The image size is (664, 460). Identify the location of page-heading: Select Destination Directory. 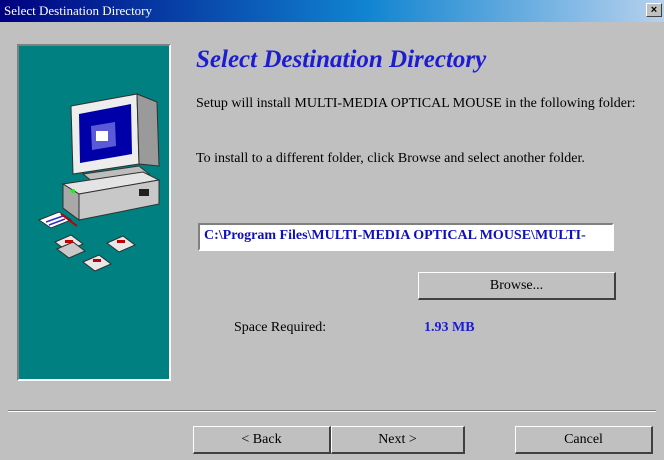
(341, 59).